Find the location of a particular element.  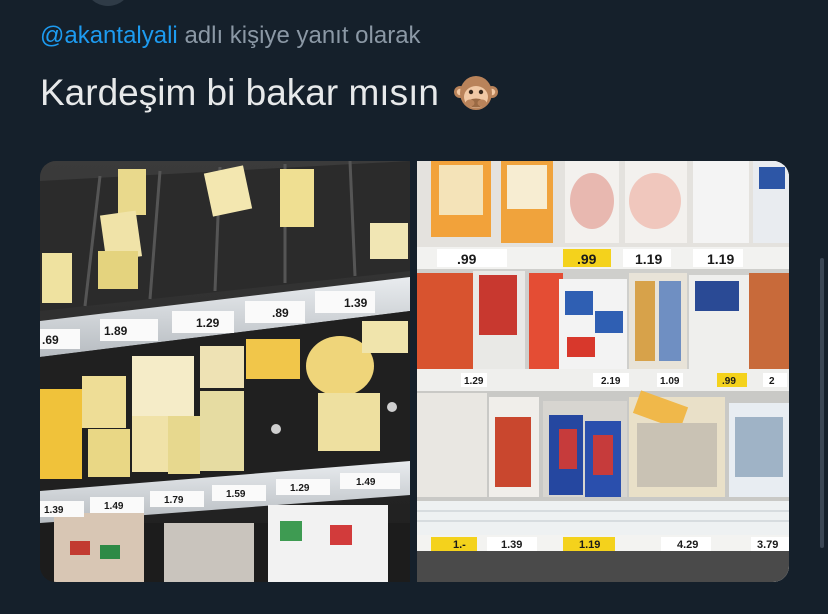

price-tag: 3.79 is located at coordinates (767, 545).